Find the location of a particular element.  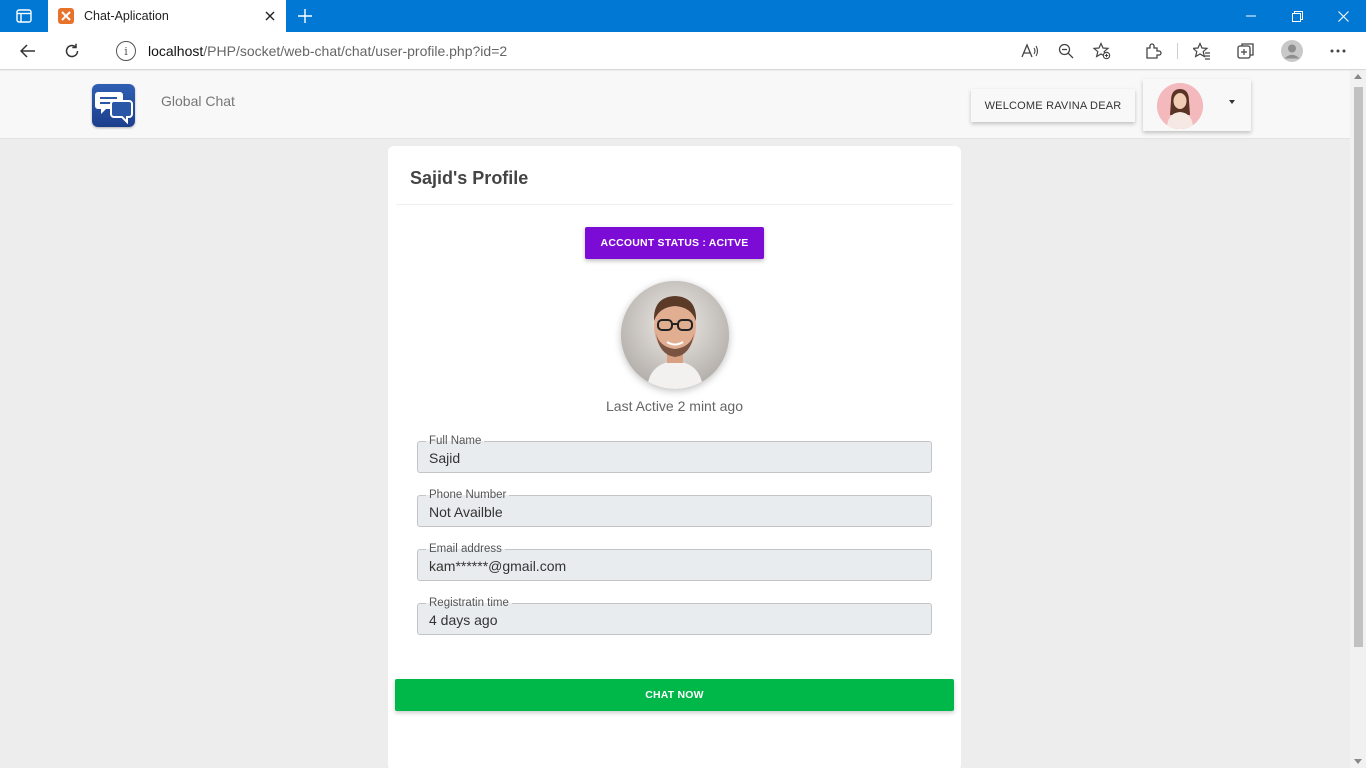

tab-title: Chat-Aplication is located at coordinates (126, 16).